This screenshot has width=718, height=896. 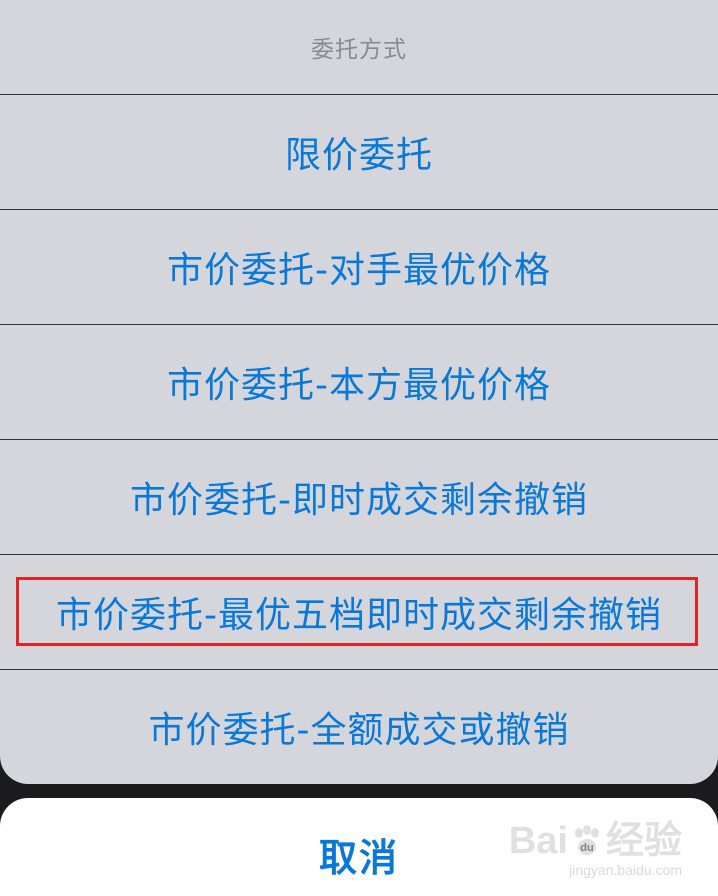 I want to click on cancel-button: 取消, so click(x=359, y=847).